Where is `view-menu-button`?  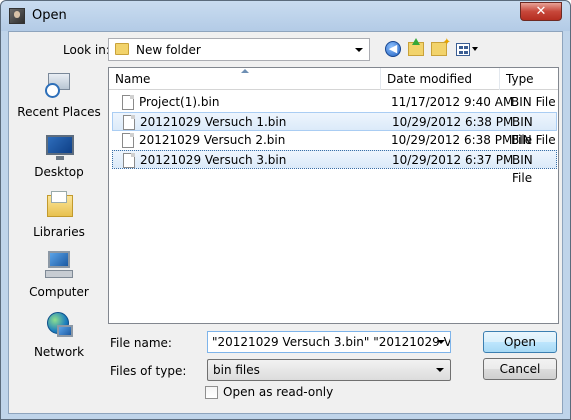
view-menu-button is located at coordinates (467, 49).